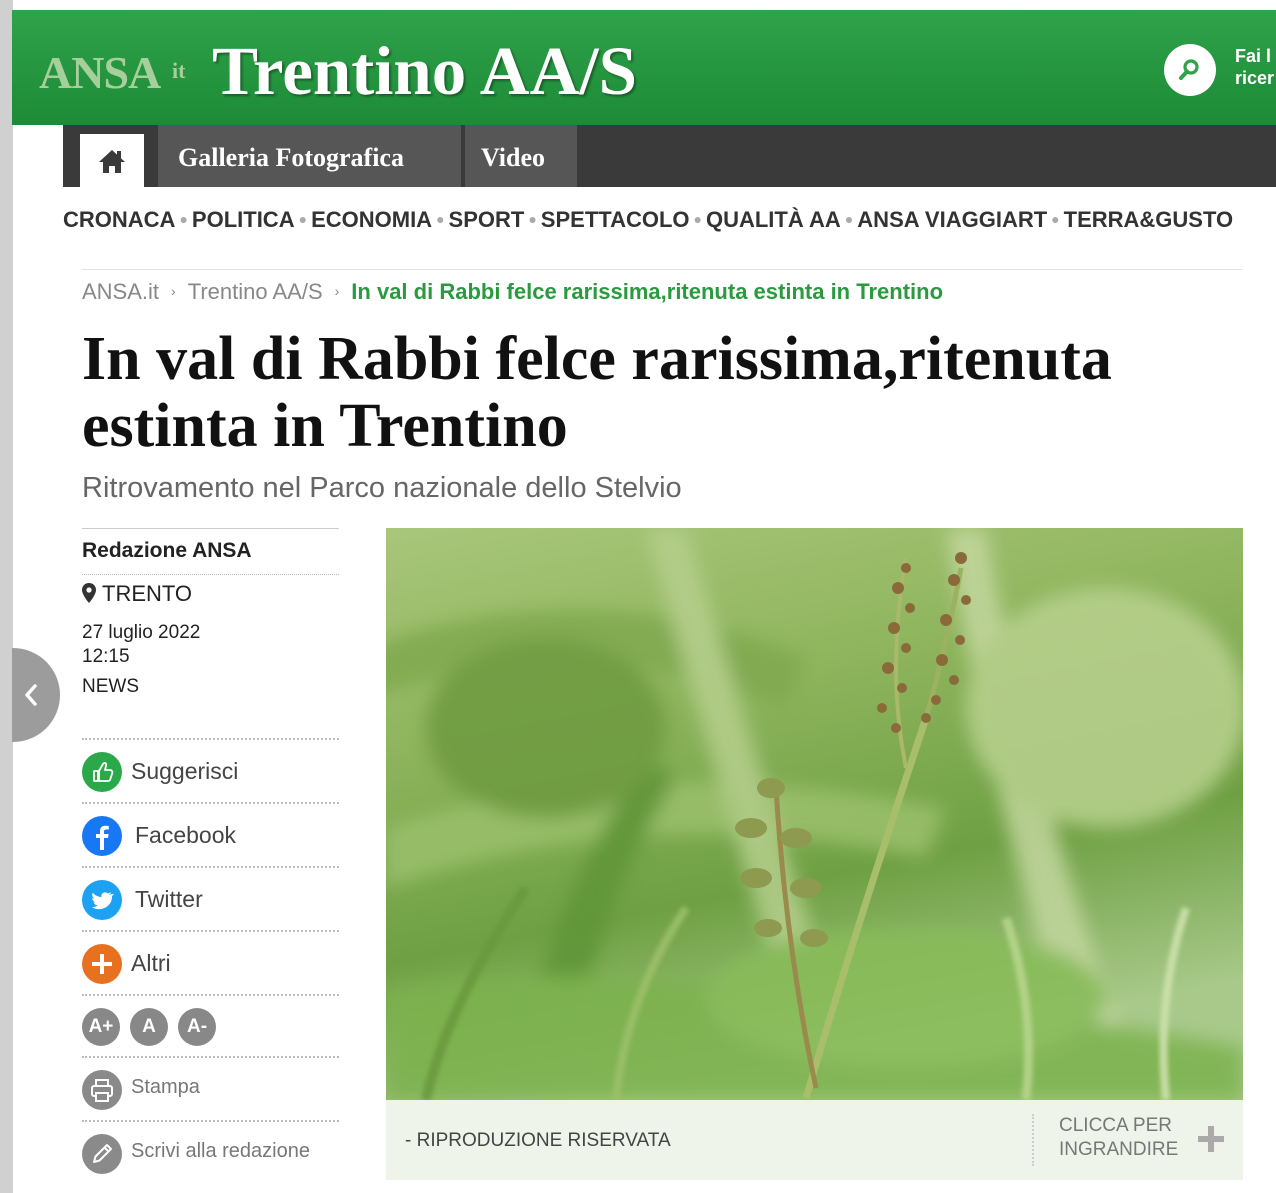 Image resolution: width=1276 pixels, height=1193 pixels. What do you see at coordinates (10, 596) in the screenshot?
I see `left-edge-strip` at bounding box center [10, 596].